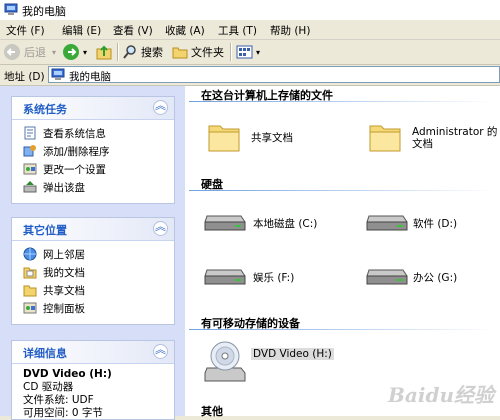 This screenshot has width=500, height=420. What do you see at coordinates (90, 77) in the screenshot?
I see `address-value: 我的电脑` at bounding box center [90, 77].